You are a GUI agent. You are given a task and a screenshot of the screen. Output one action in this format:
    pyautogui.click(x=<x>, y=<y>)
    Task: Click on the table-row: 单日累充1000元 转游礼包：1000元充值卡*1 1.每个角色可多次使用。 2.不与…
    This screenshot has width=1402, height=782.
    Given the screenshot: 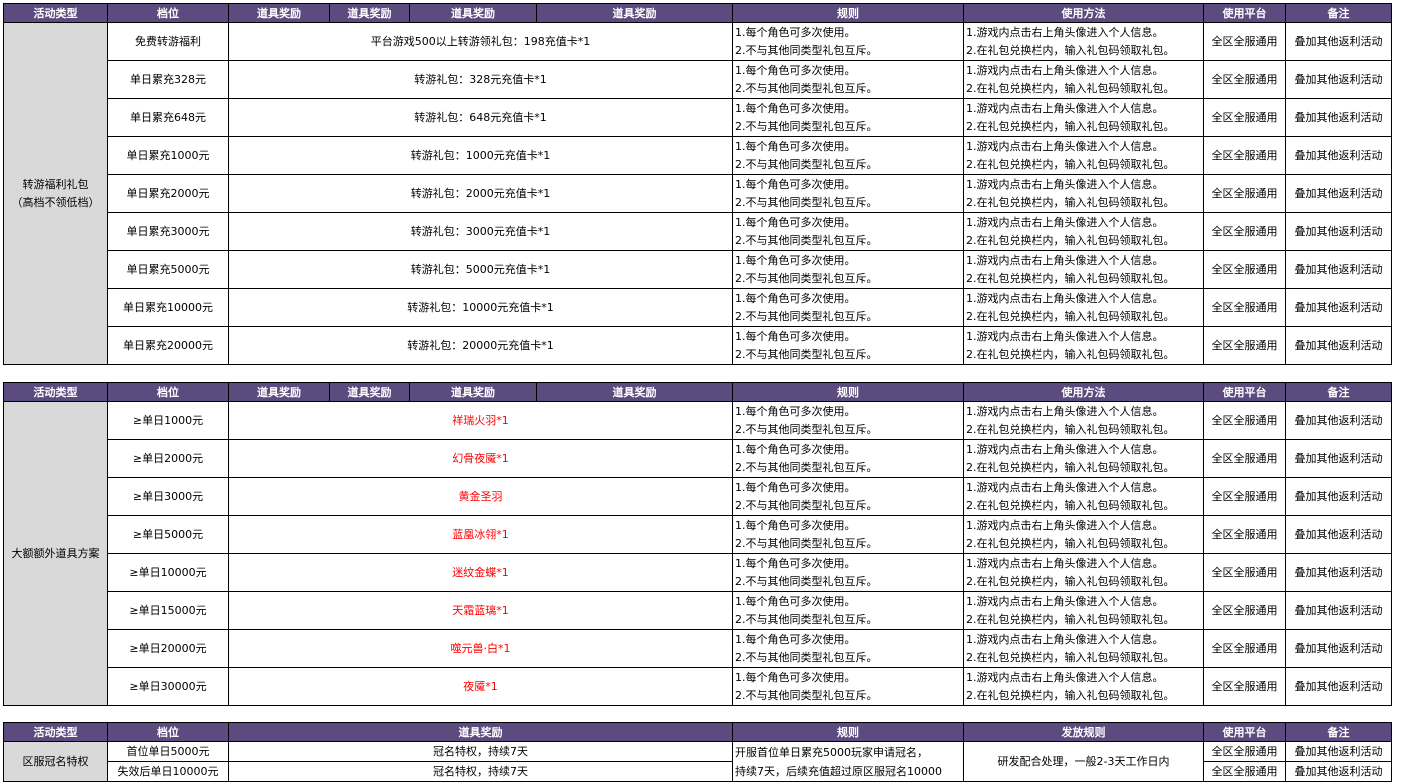 What is the action you would take?
    pyautogui.click(x=698, y=155)
    